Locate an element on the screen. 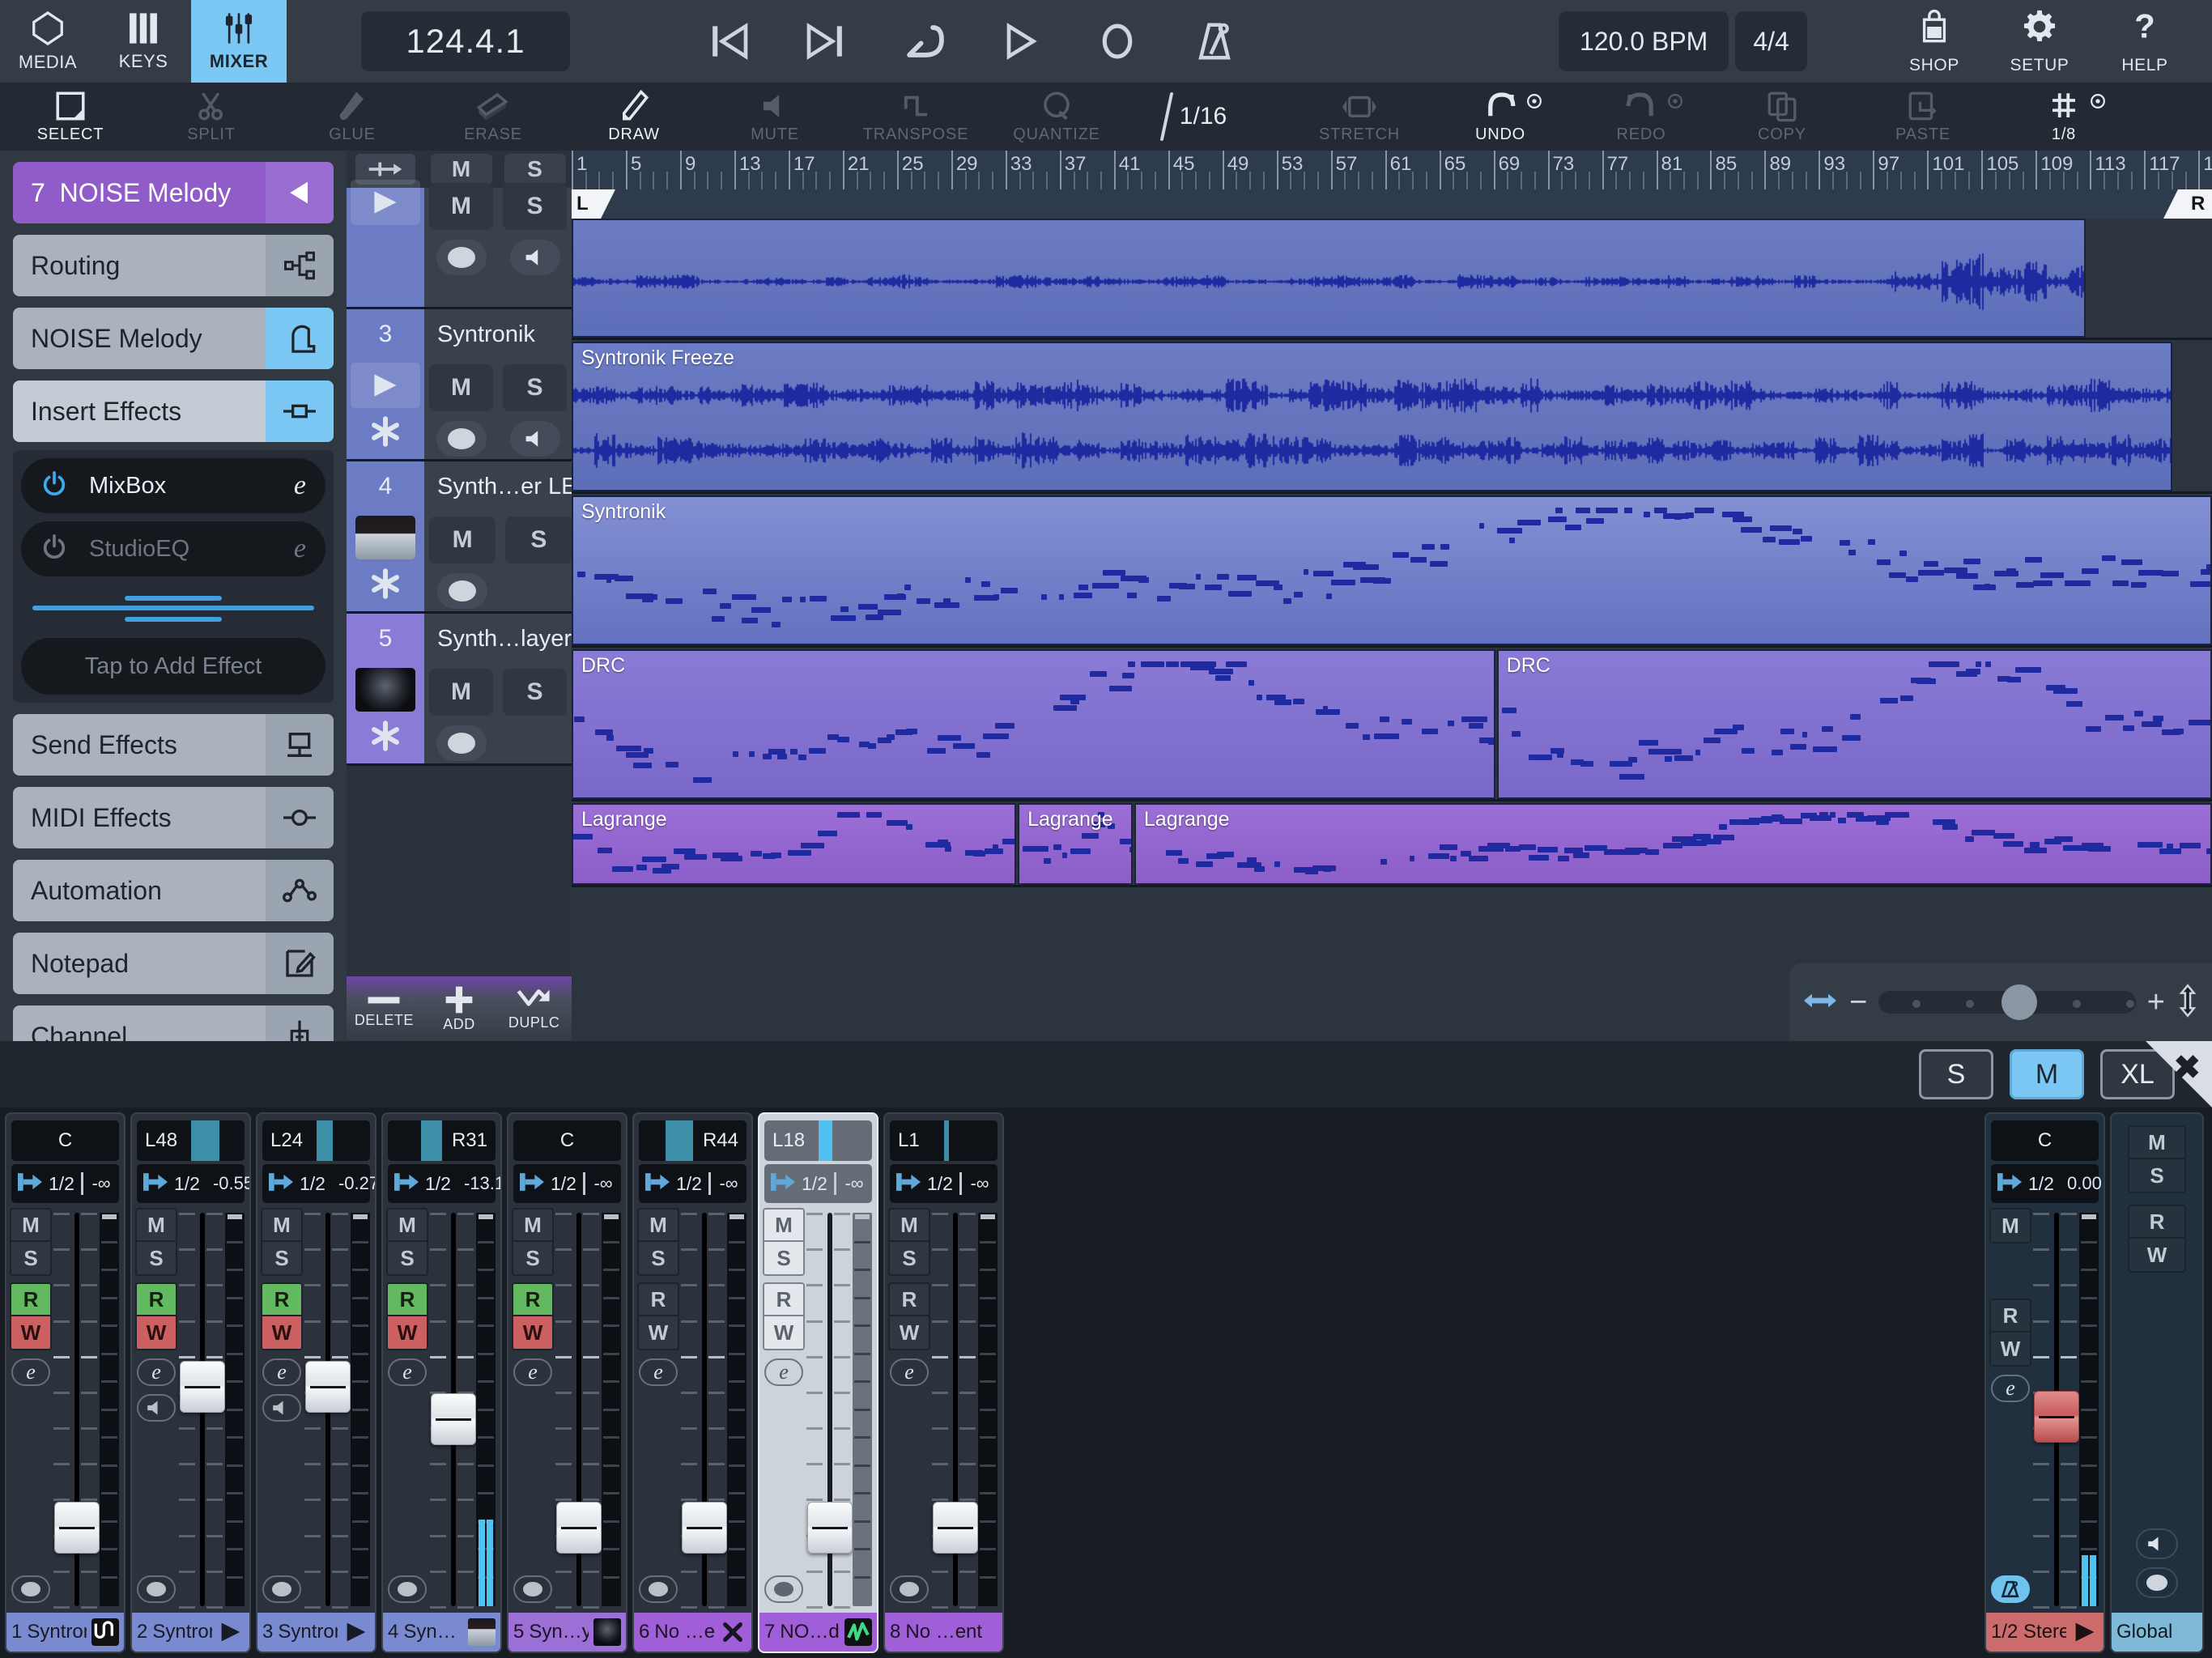 Image resolution: width=2212 pixels, height=1658 pixels. channel-record-button is located at coordinates (157, 1589).